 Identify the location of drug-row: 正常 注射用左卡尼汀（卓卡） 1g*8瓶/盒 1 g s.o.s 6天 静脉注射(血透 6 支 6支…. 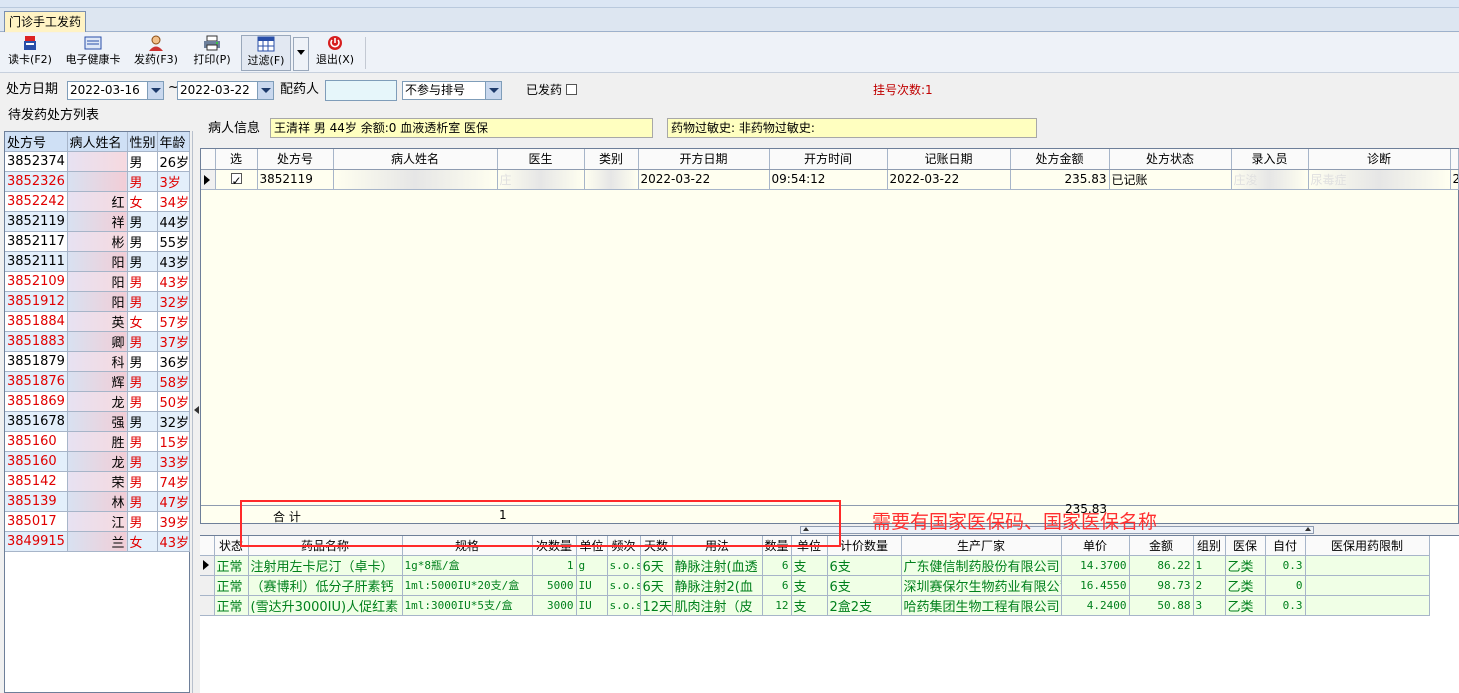
(815, 565).